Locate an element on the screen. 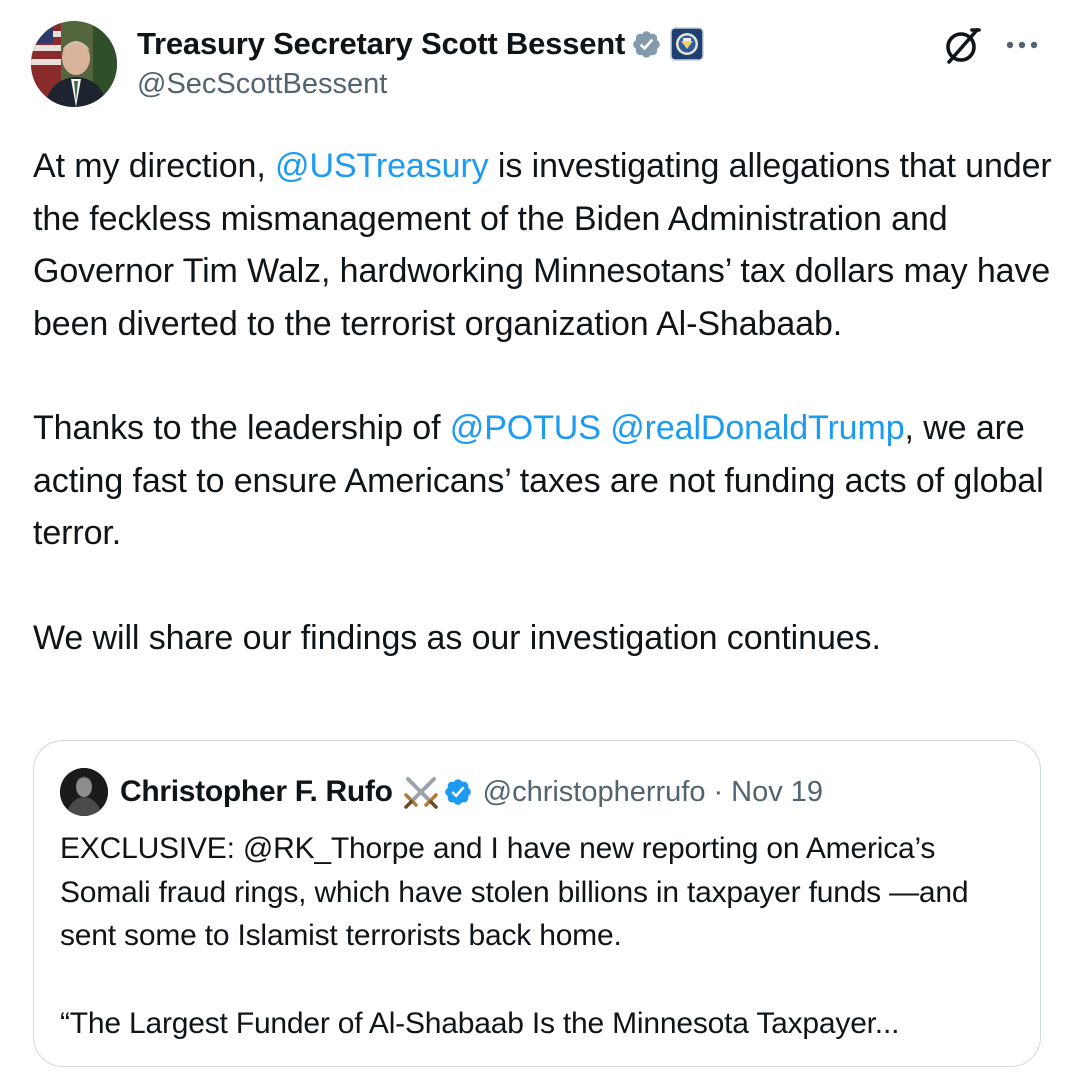  quoted-author-avatar is located at coordinates (84, 792).